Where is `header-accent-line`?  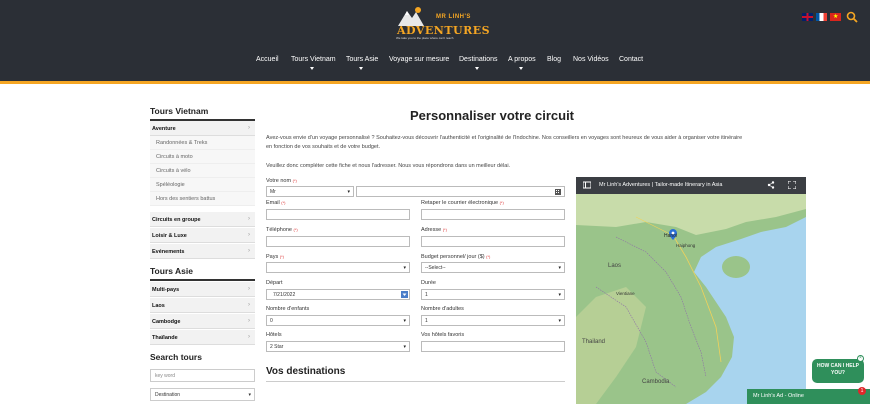 header-accent-line is located at coordinates (435, 82).